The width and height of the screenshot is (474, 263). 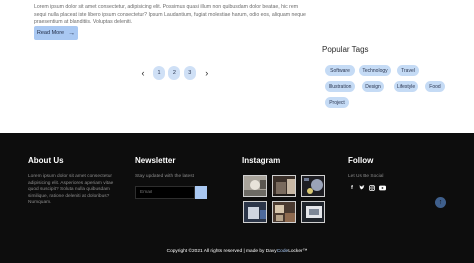 I want to click on chevron-right-icon: ›, so click(x=207, y=73).